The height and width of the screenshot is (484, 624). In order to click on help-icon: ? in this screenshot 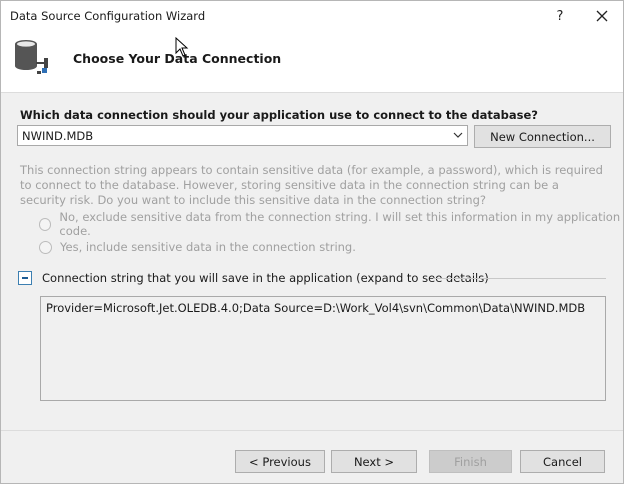, I will do `click(560, 16)`.